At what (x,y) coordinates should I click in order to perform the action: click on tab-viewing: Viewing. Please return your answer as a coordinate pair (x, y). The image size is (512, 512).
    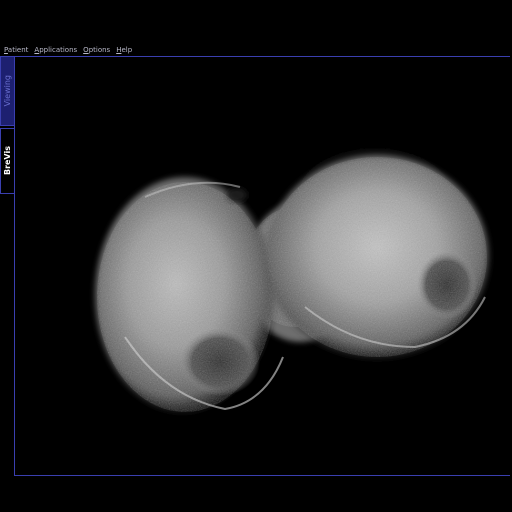
    Looking at the image, I should click on (7, 91).